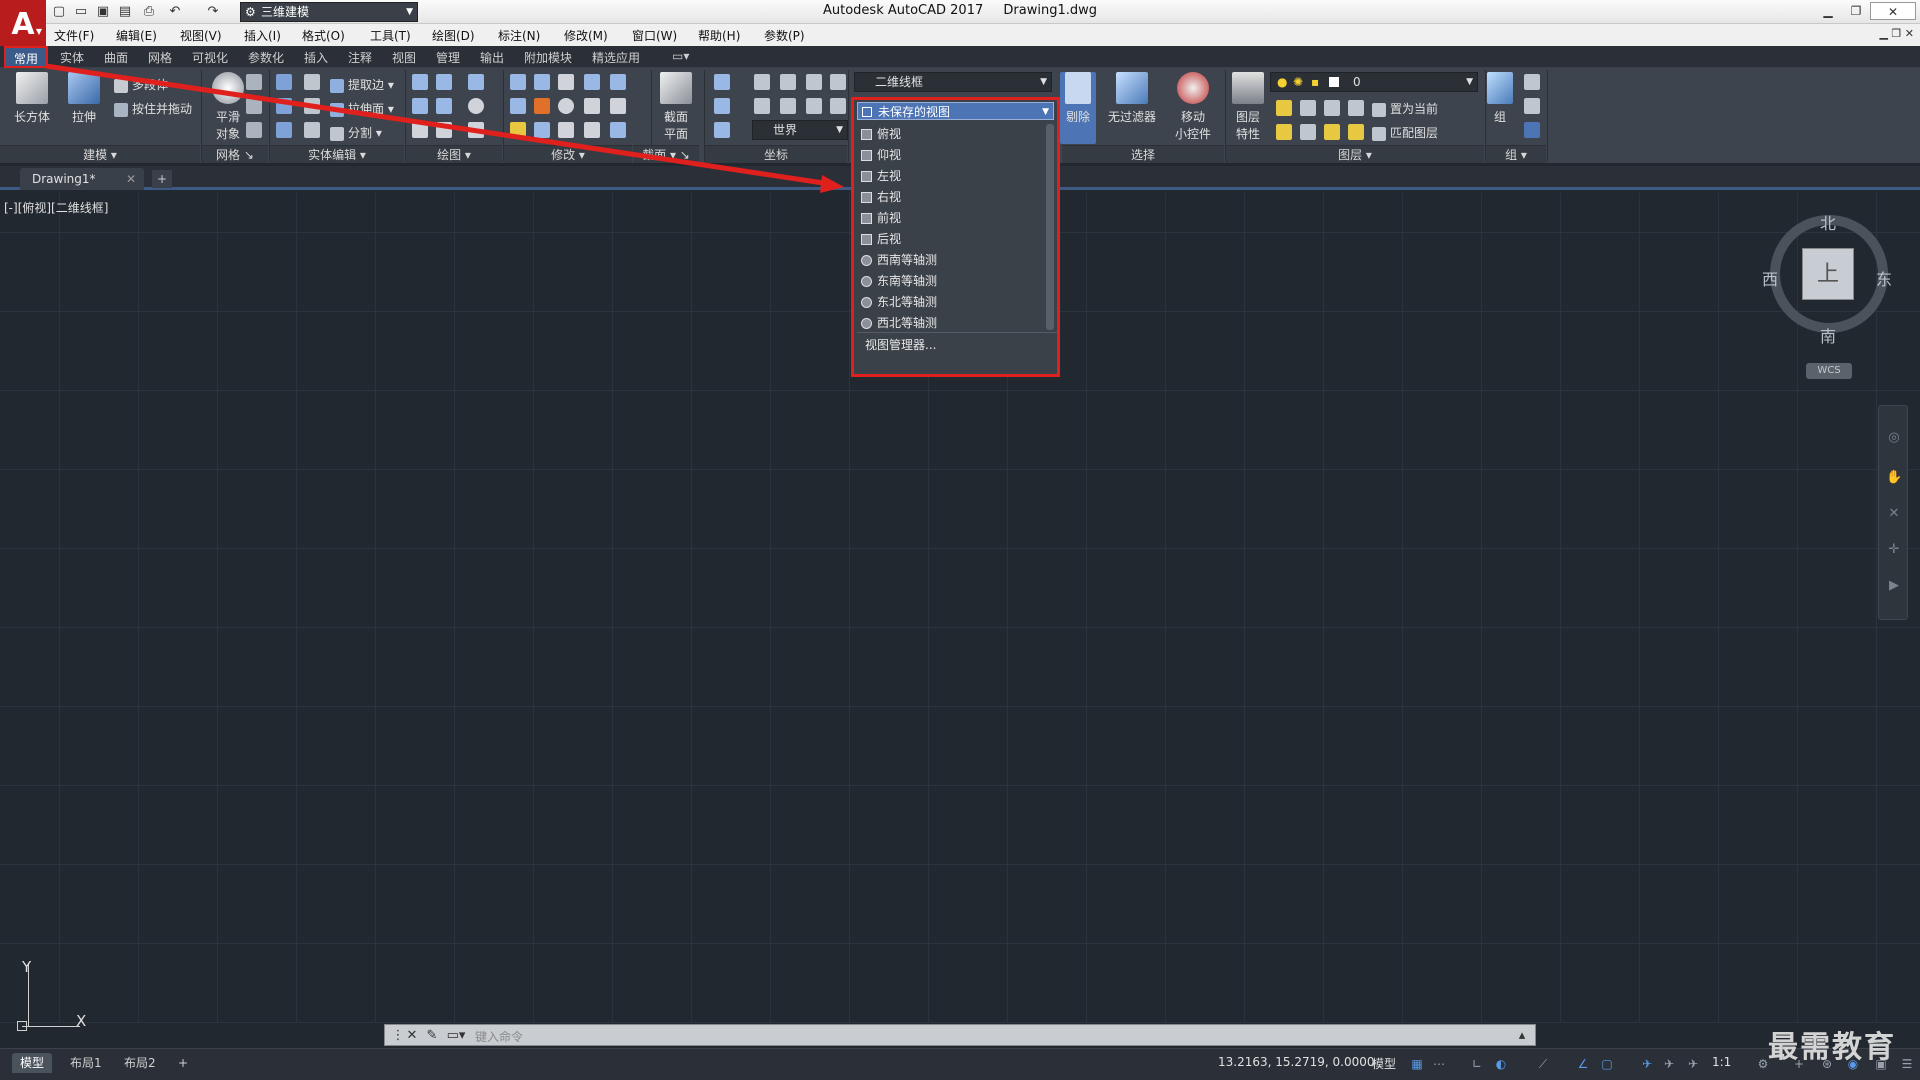 The image size is (1920, 1080). Describe the element at coordinates (1500, 98) in the screenshot. I see `group-button: 组` at that location.